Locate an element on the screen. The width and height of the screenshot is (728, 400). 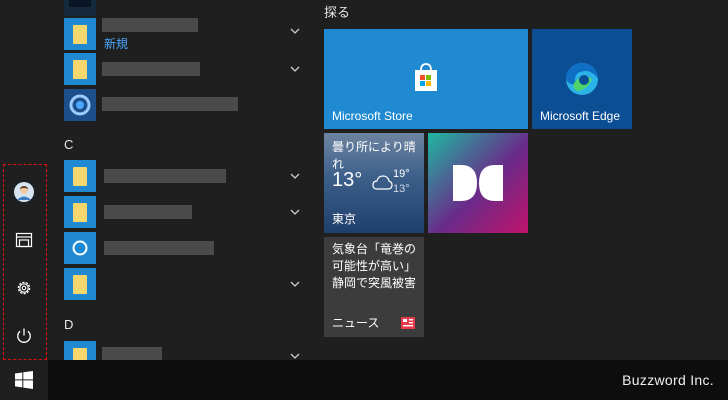
news-tile: 気象台「竜巻の可能性が高い」静岡で突風被害 ニュース is located at coordinates (374, 287).